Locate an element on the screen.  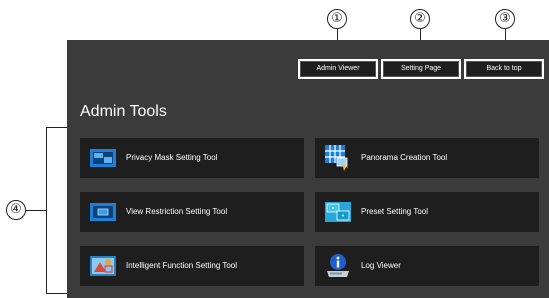
log-viewer-icon is located at coordinates (338, 265).